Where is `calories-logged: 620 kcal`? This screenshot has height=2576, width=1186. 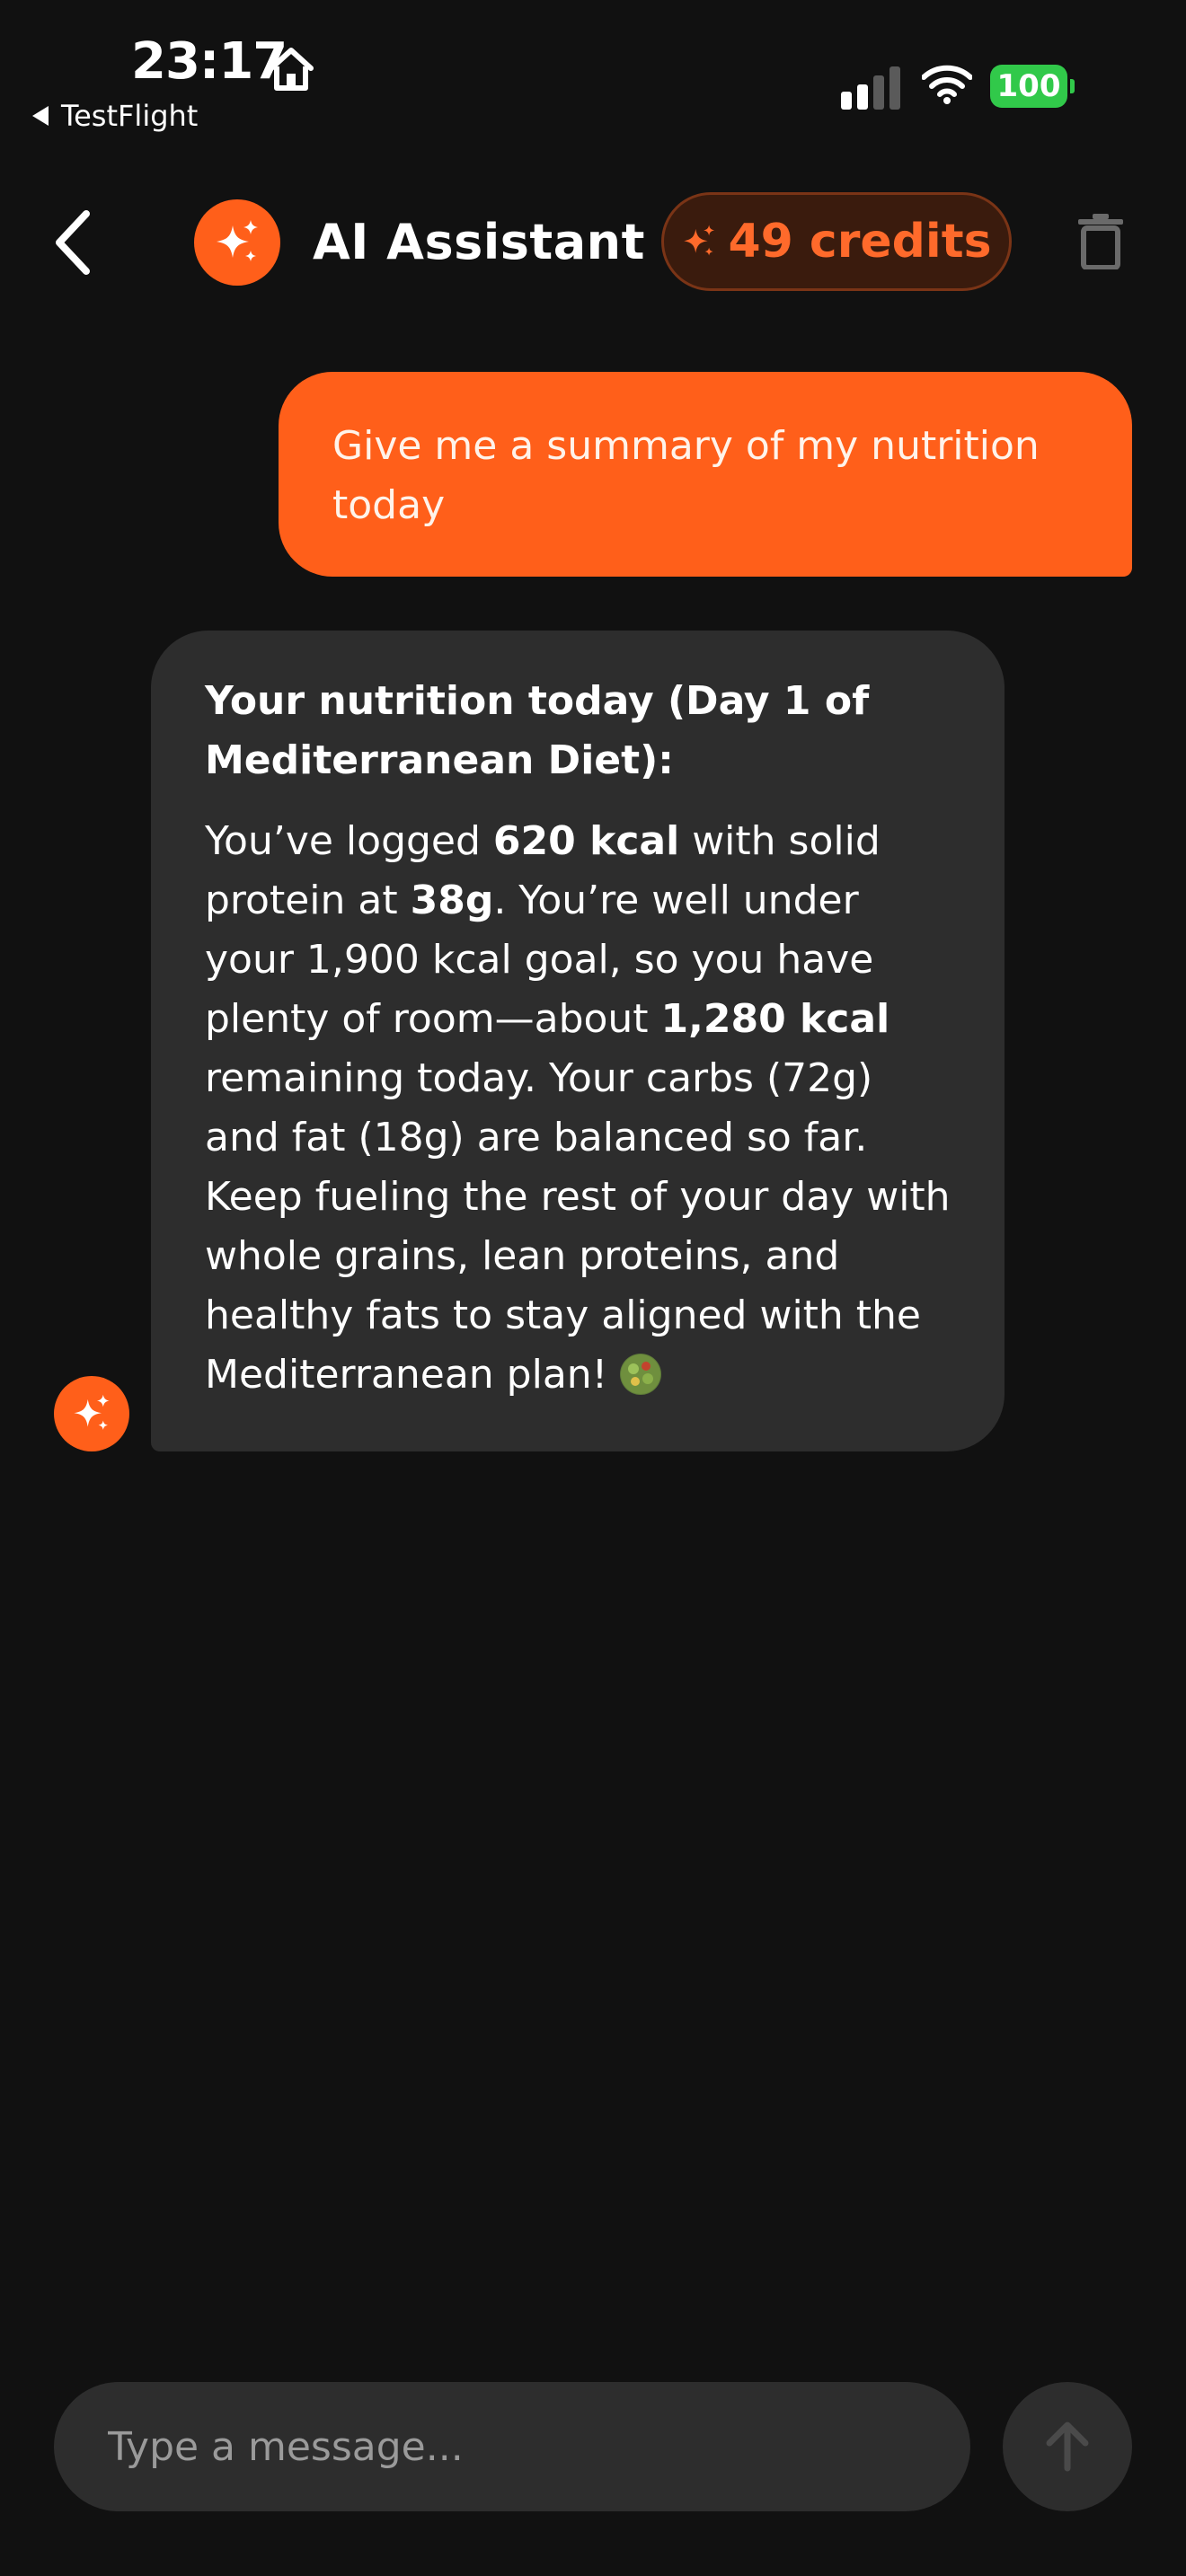 calories-logged: 620 kcal is located at coordinates (586, 841).